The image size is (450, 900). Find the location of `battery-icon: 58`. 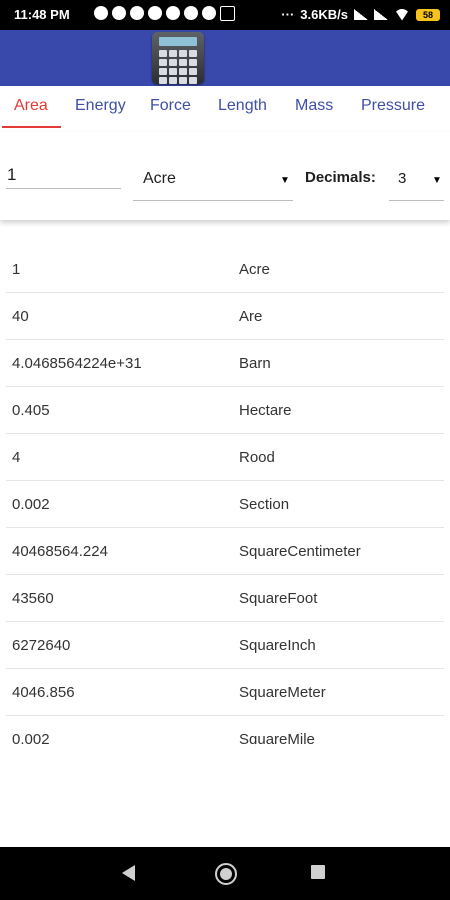

battery-icon: 58 is located at coordinates (428, 14).